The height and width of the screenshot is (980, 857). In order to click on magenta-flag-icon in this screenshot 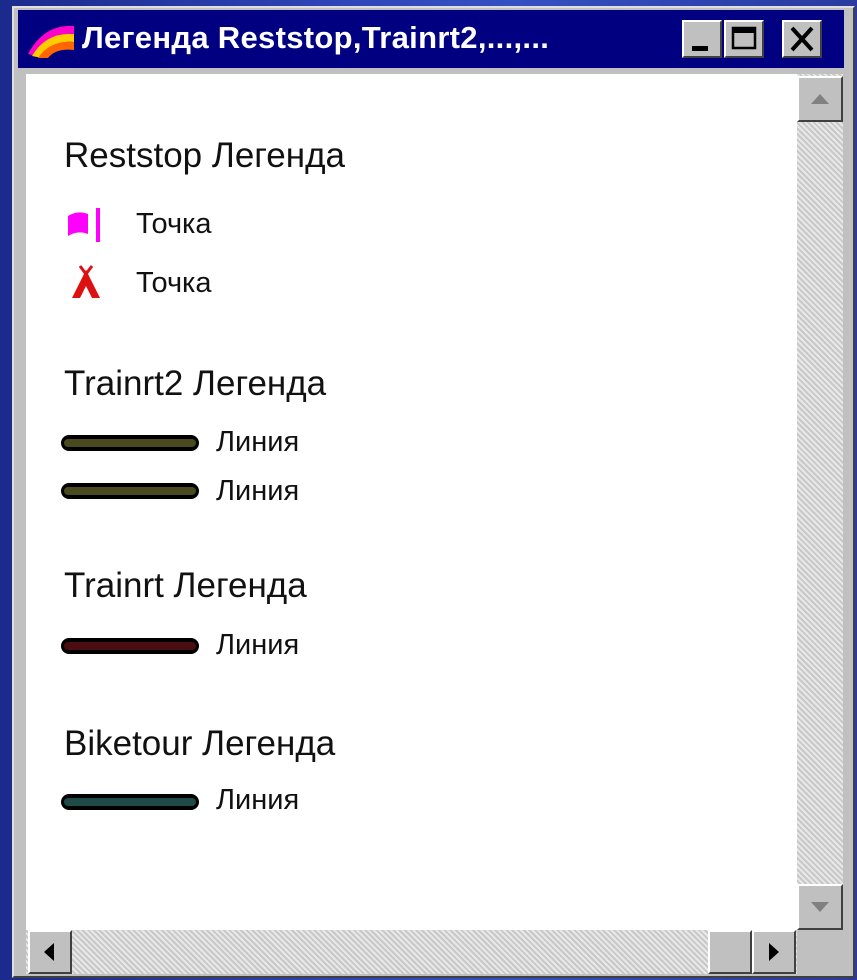, I will do `click(84, 225)`.